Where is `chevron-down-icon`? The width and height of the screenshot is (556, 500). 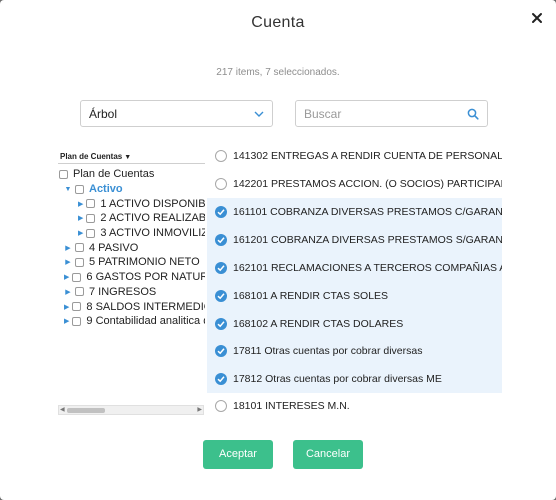
chevron-down-icon is located at coordinates (259, 114).